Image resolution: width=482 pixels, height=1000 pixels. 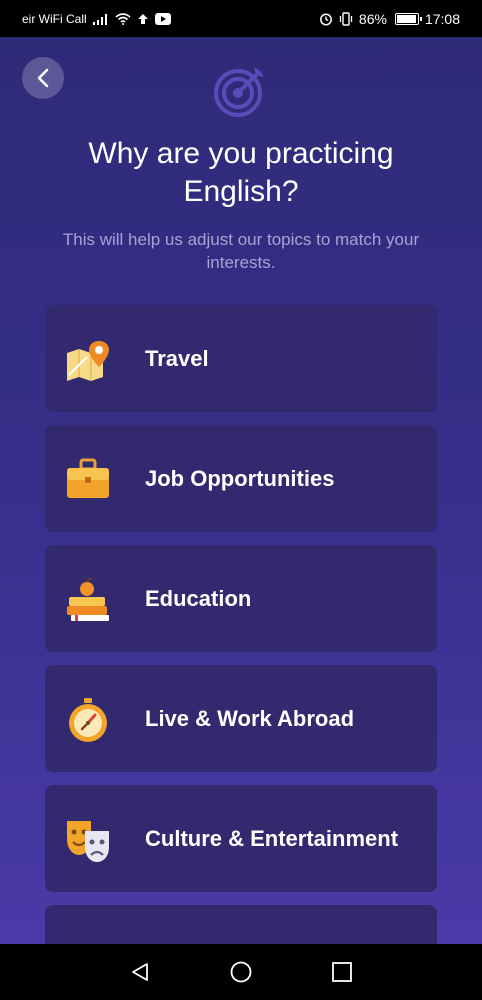 I want to click on target-icon, so click(x=239, y=92).